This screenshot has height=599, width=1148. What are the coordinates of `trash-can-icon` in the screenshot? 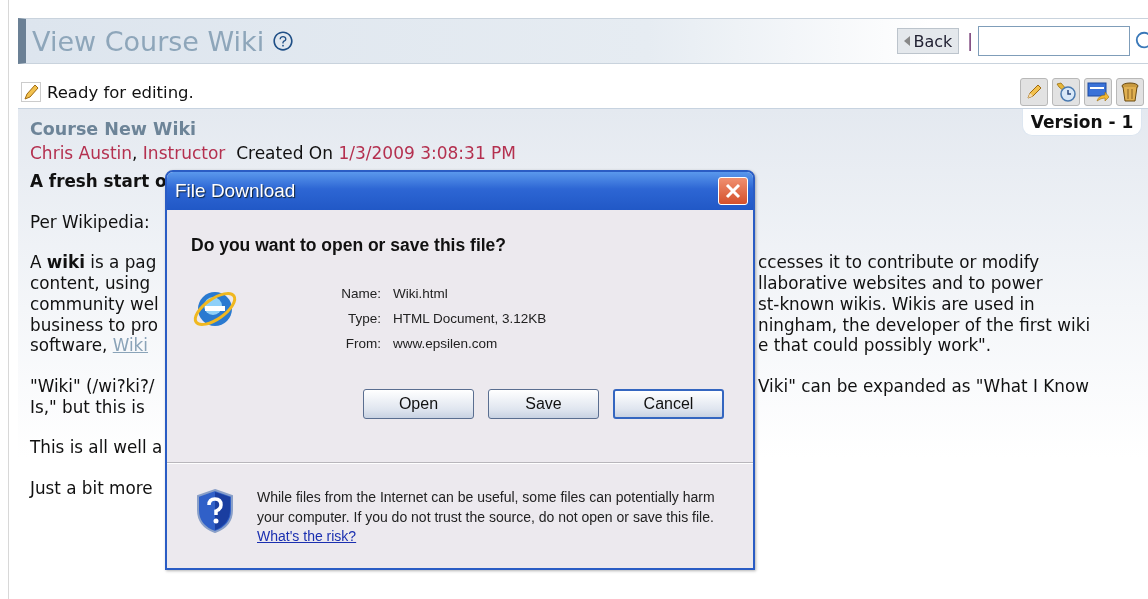 It's located at (1130, 92).